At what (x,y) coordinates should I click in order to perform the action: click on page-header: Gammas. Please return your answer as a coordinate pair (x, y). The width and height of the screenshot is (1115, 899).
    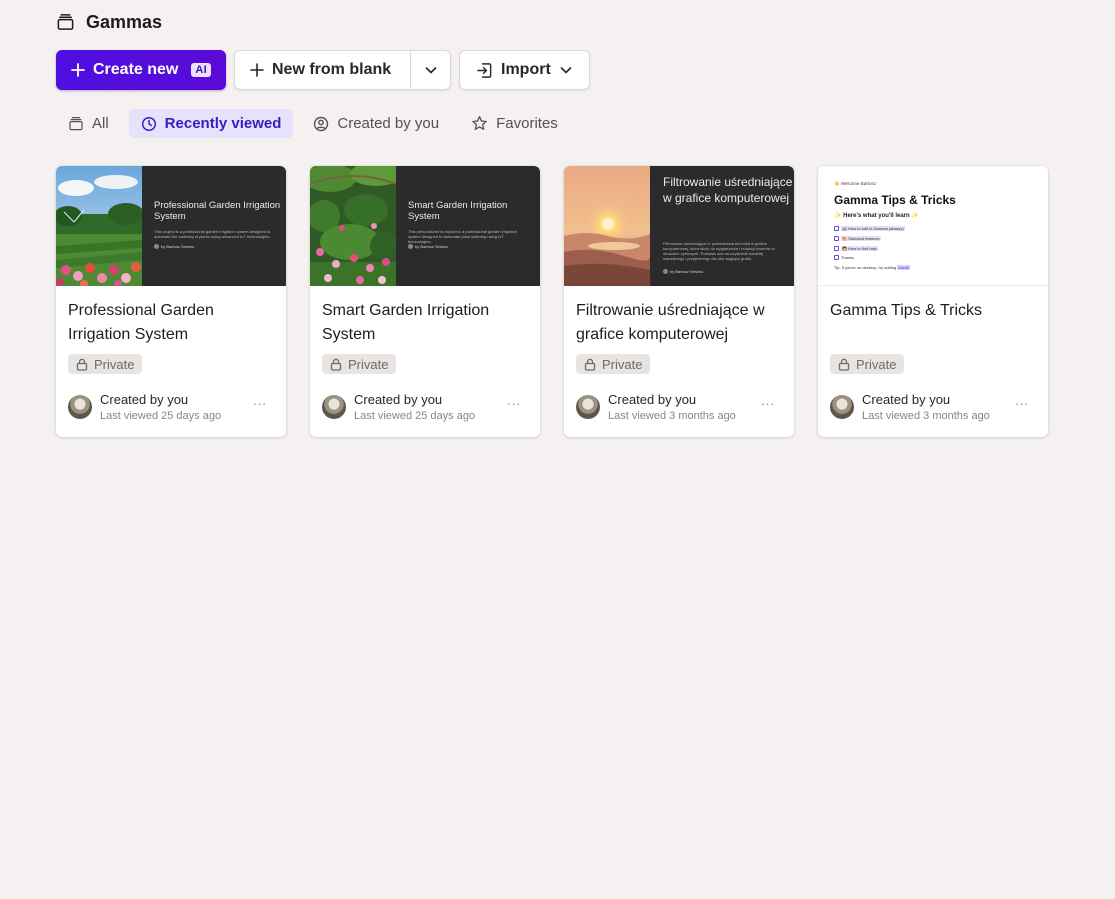
    Looking at the image, I should click on (109, 22).